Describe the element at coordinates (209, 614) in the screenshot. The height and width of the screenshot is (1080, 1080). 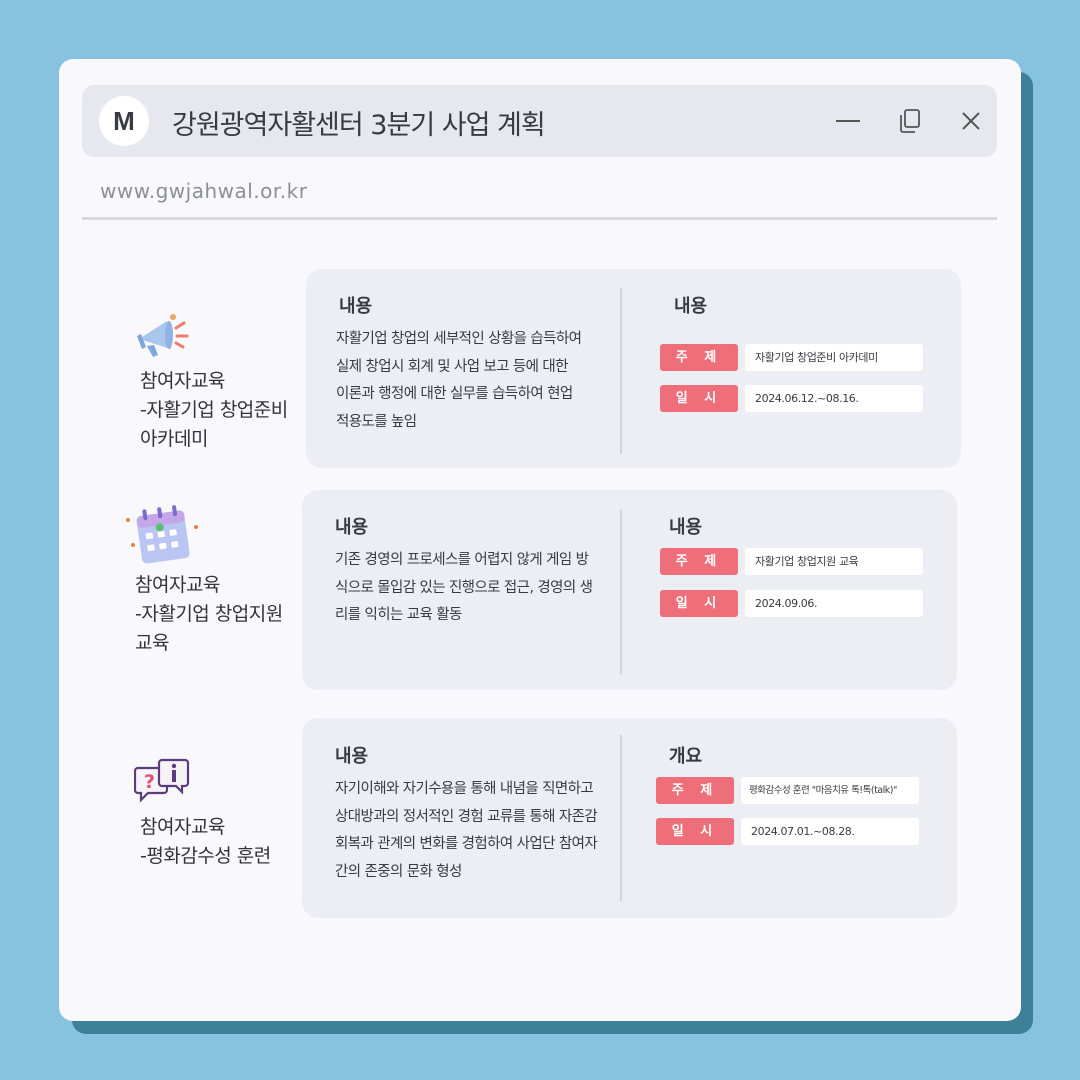
I see `item-label: 참여자교육 -자활기업 창업지원 교육` at that location.